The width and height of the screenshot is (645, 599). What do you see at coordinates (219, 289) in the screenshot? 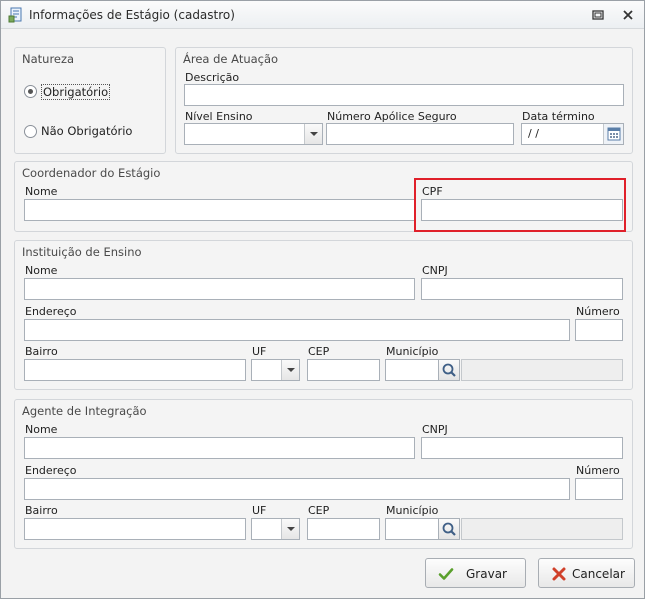
I see `instituicao-nome-input` at bounding box center [219, 289].